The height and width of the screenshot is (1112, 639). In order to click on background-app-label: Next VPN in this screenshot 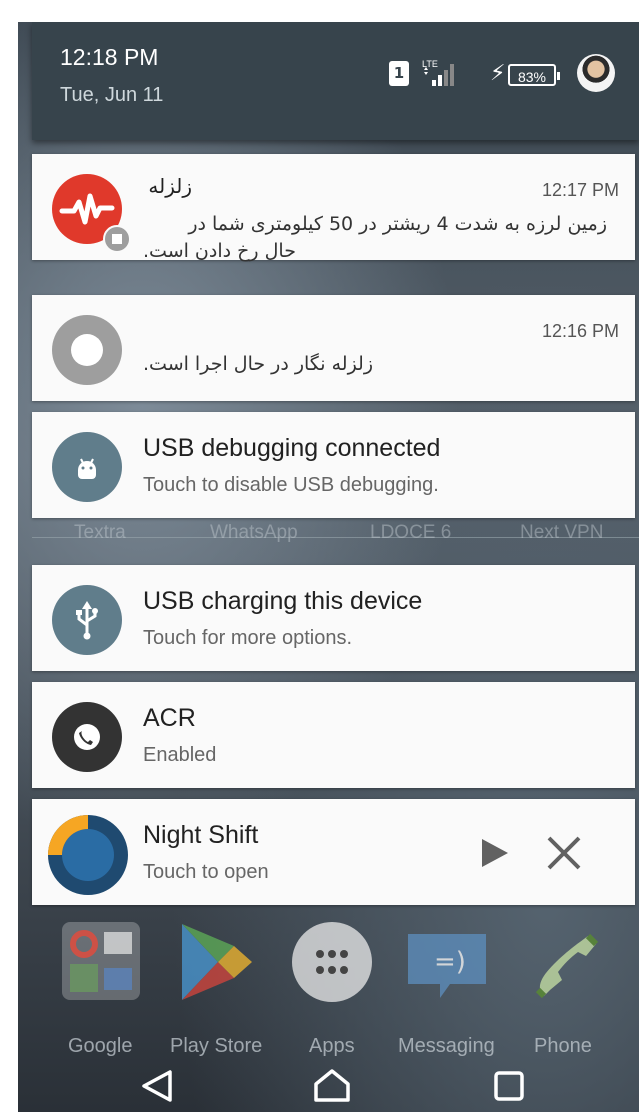, I will do `click(562, 532)`.